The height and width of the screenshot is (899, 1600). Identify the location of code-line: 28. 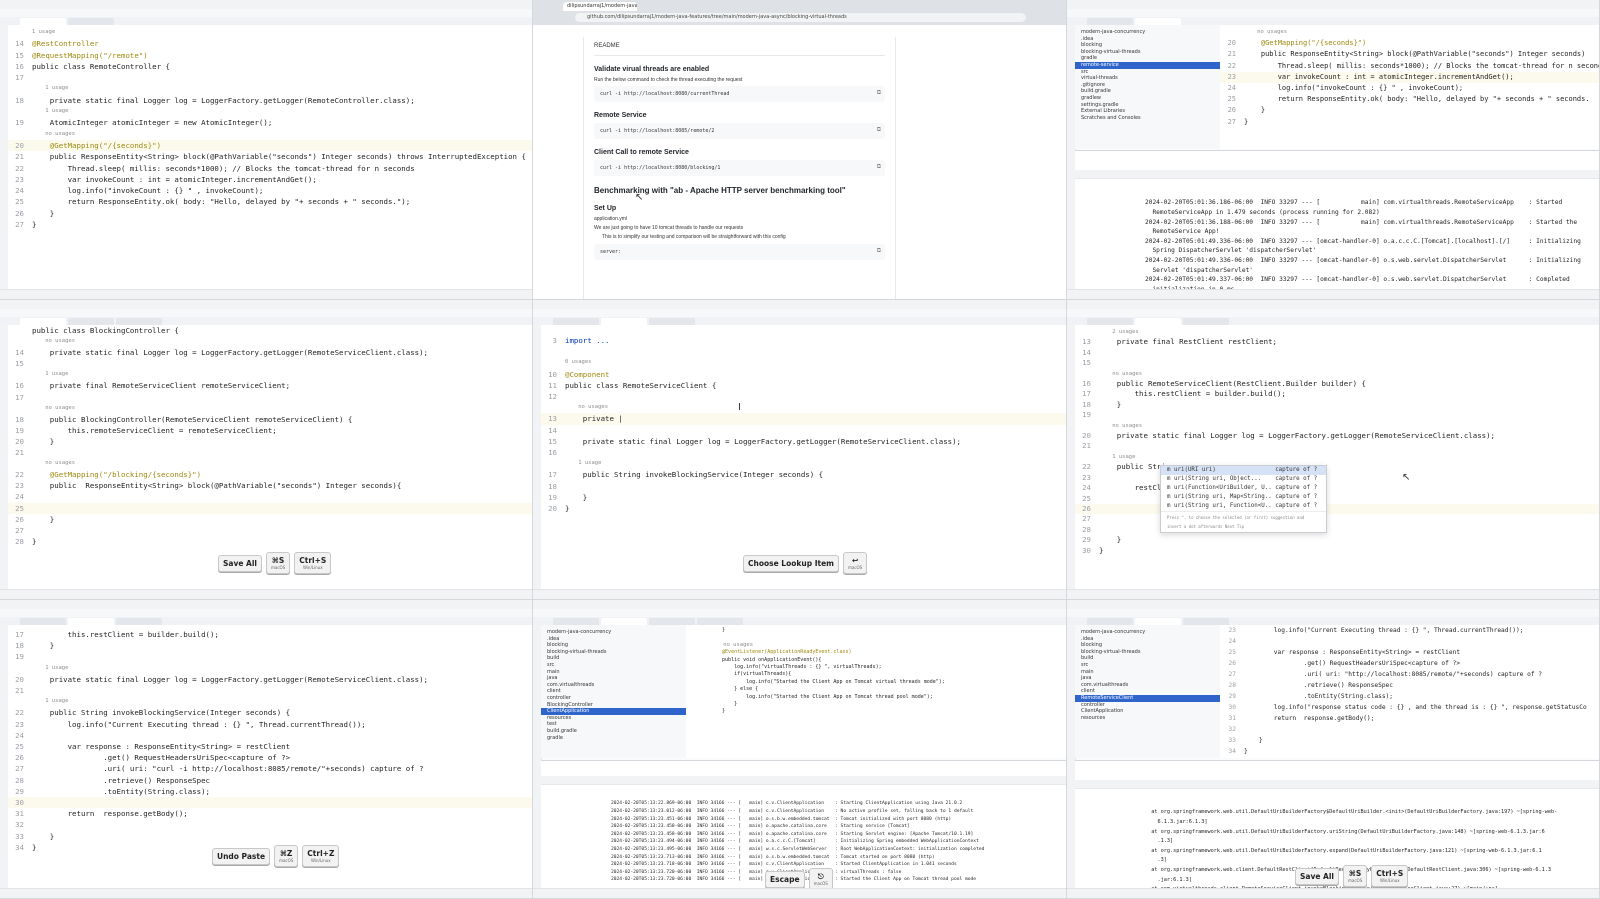
(1337, 530).